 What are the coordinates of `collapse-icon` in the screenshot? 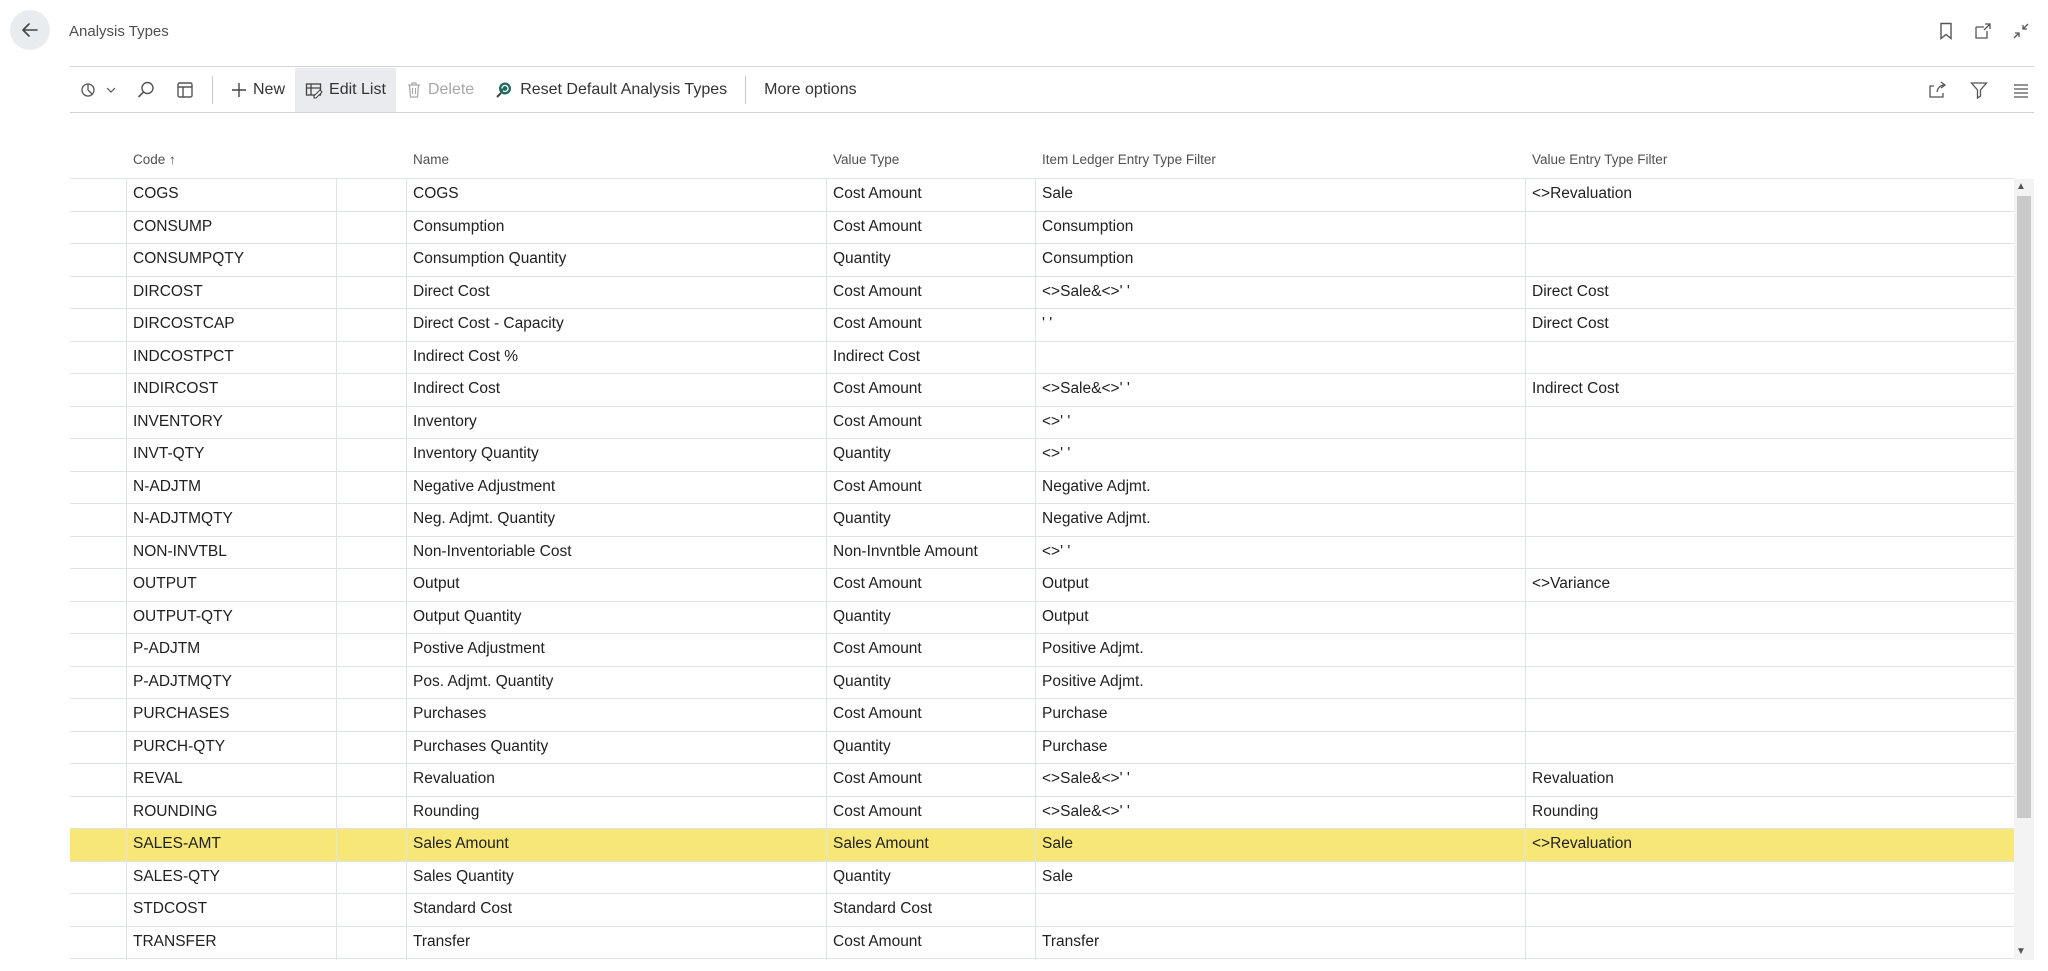 It's located at (2021, 31).